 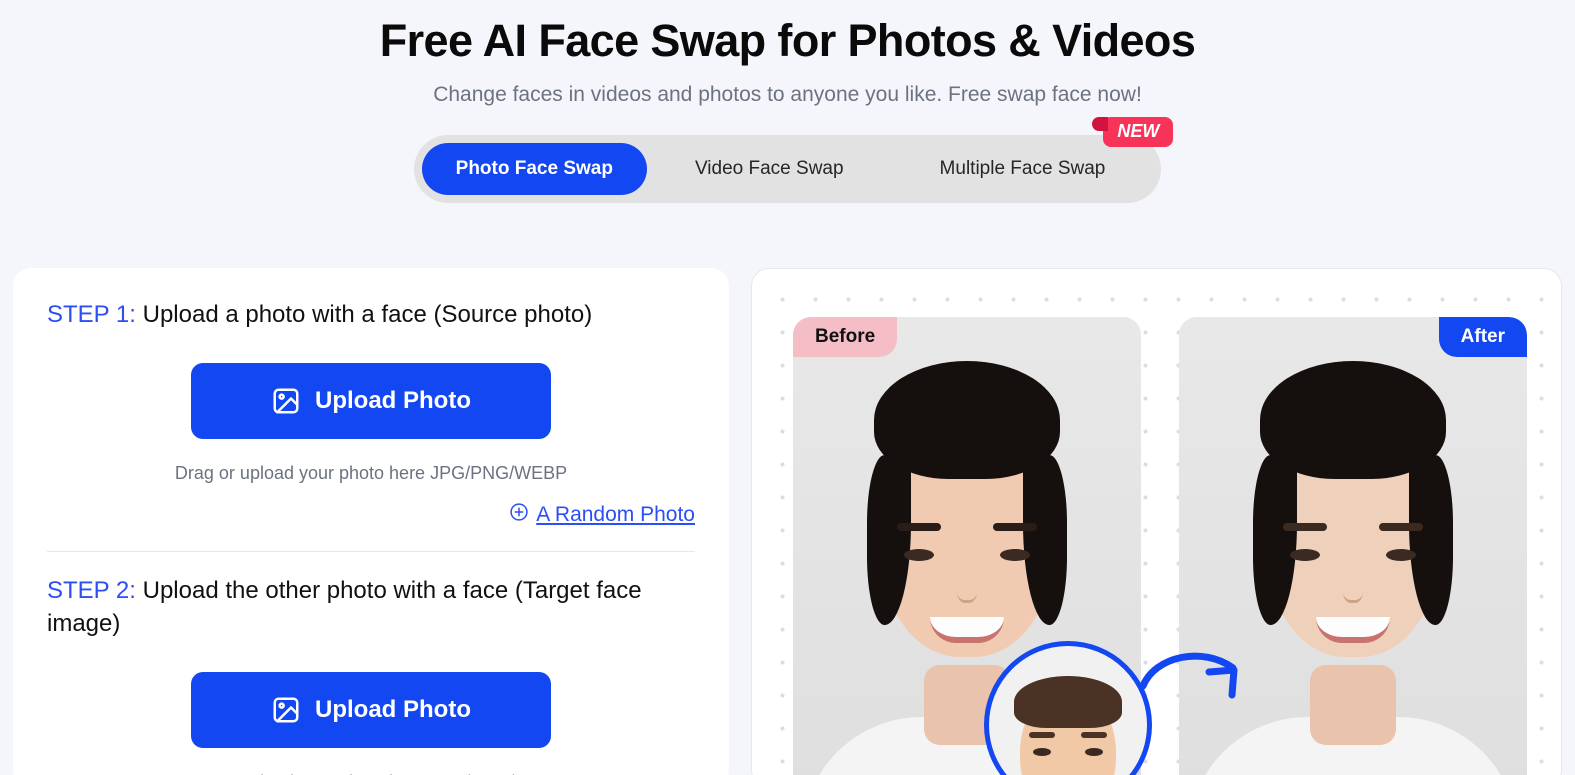 What do you see at coordinates (845, 337) in the screenshot?
I see `before-label: Before` at bounding box center [845, 337].